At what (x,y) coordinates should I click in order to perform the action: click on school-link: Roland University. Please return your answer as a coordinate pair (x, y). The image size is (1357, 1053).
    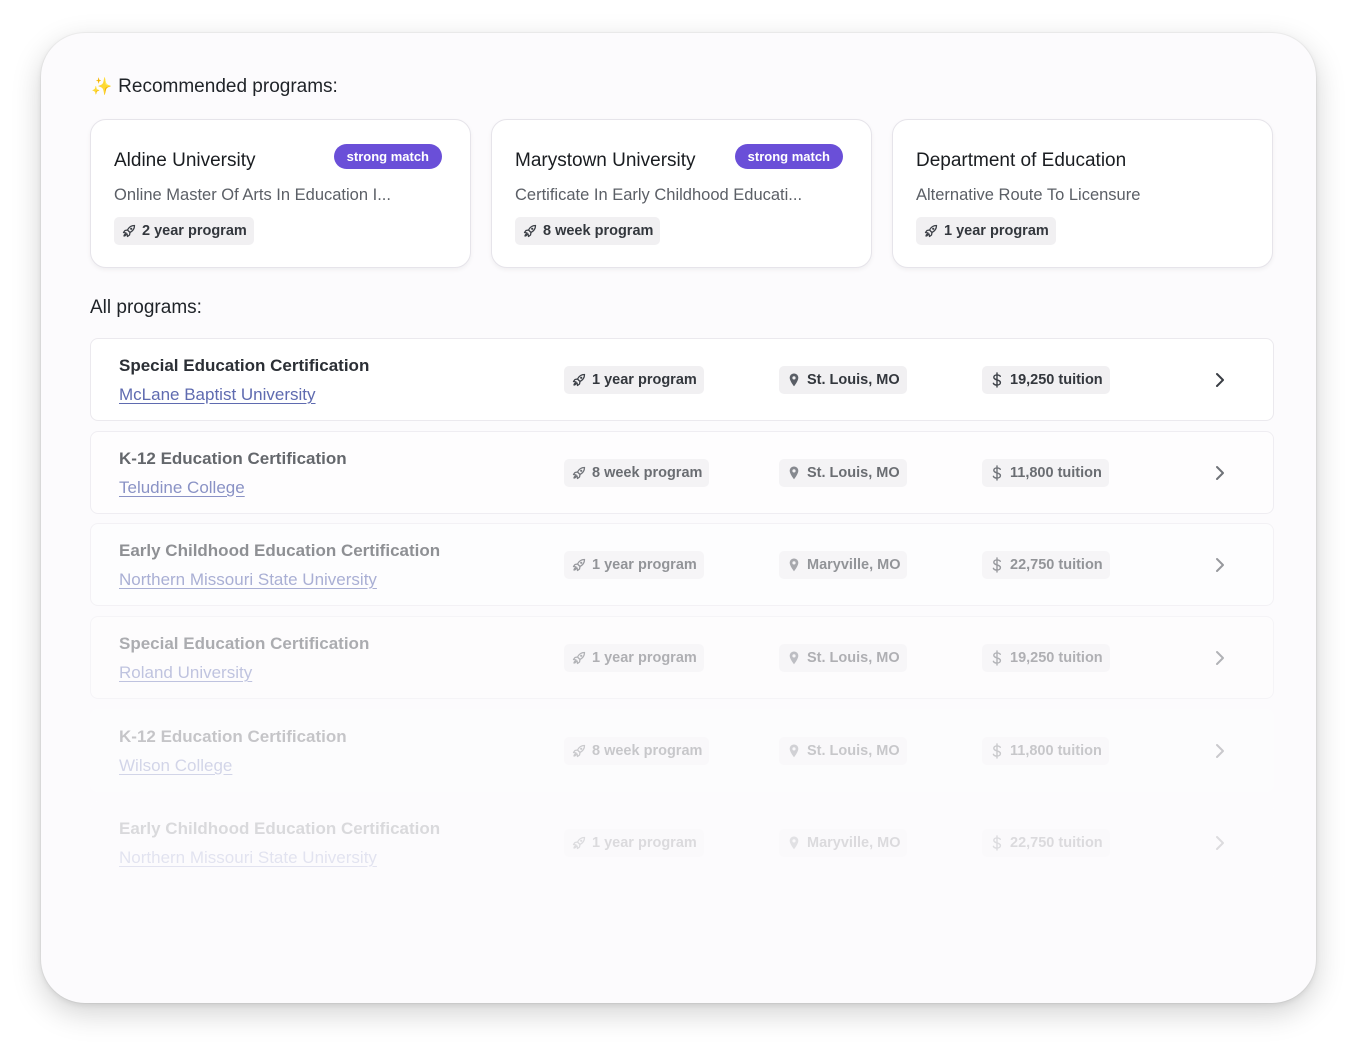
    Looking at the image, I should click on (185, 673).